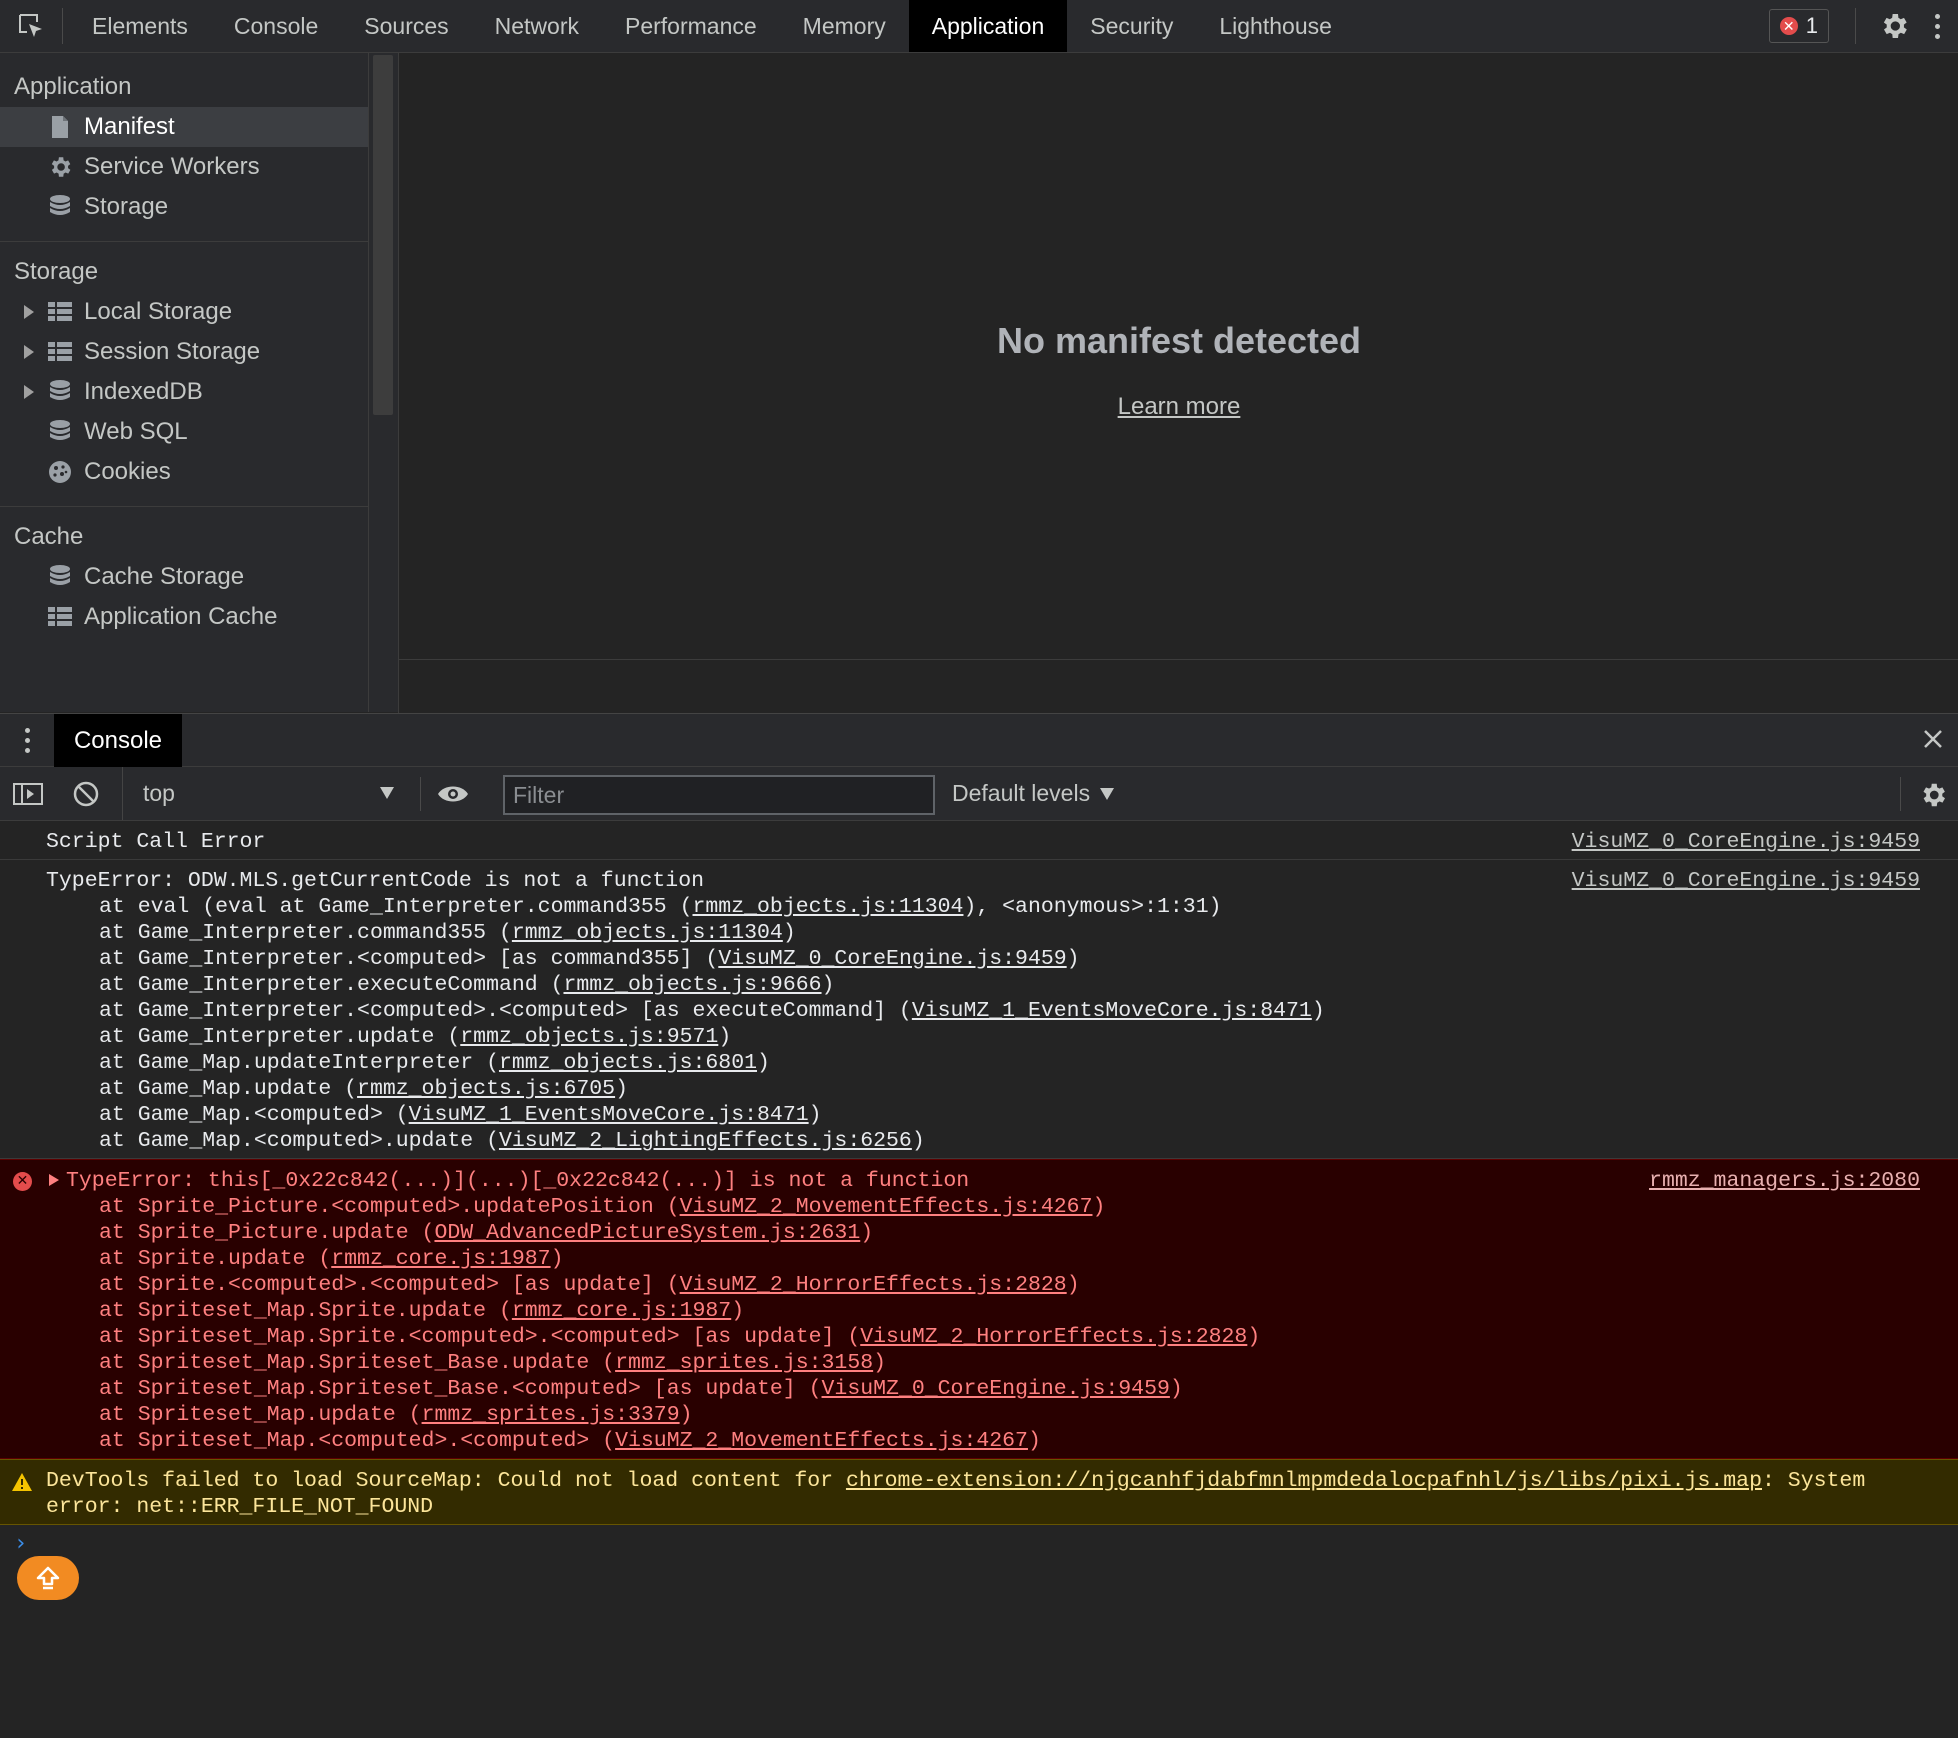 The image size is (1958, 1738). I want to click on text-segment: at Spriteset_Map.Sprite.update (, so click(305, 1311).